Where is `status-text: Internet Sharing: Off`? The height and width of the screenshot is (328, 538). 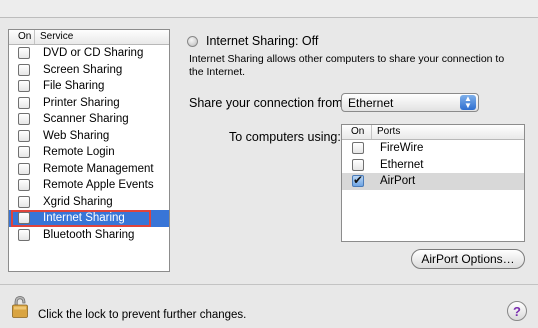 status-text: Internet Sharing: Off is located at coordinates (262, 41).